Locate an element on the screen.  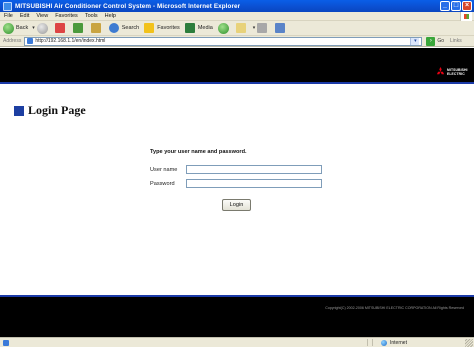
mail-button is located at coordinates (242, 28).